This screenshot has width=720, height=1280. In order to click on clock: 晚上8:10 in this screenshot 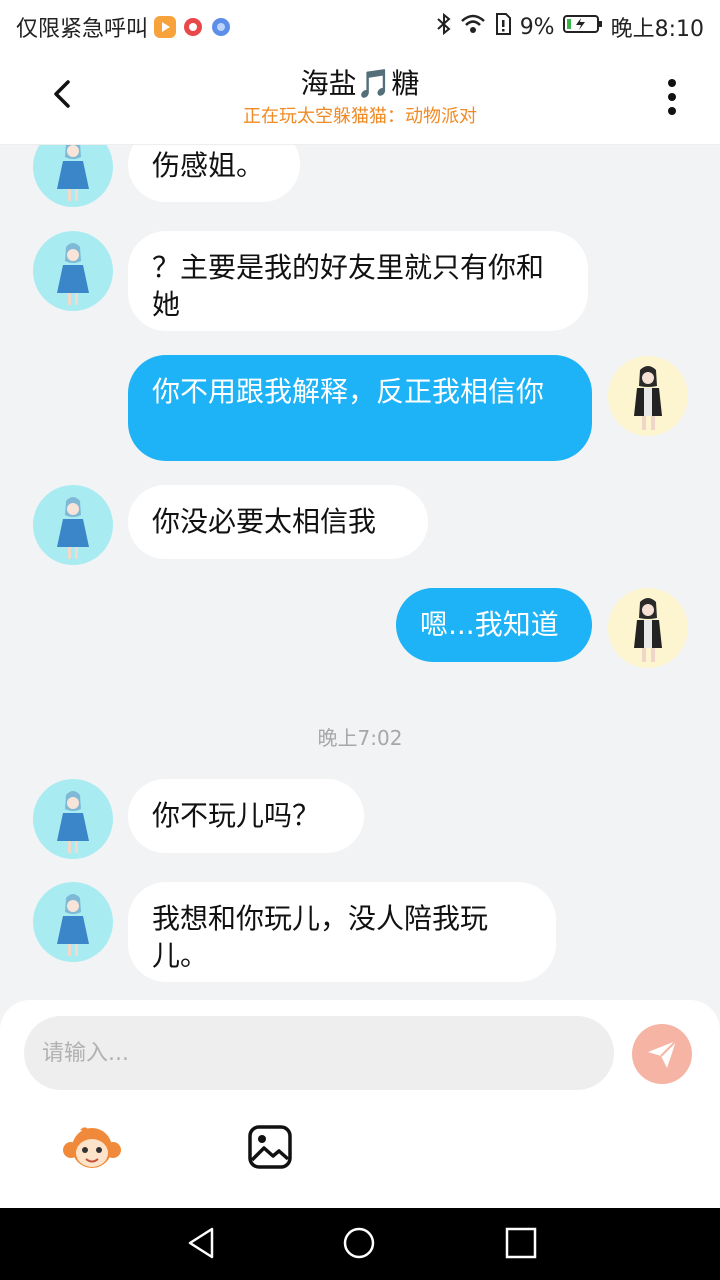, I will do `click(657, 29)`.